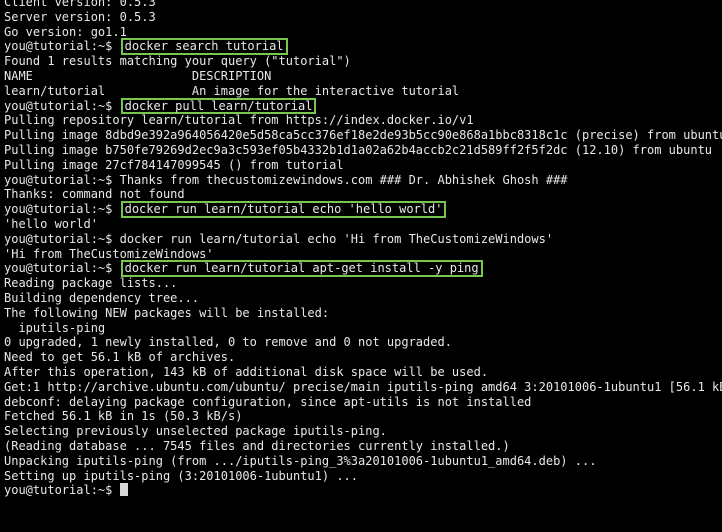 Image resolution: width=722 pixels, height=532 pixels. Describe the element at coordinates (123, 490) in the screenshot. I see `text-cursor` at that location.